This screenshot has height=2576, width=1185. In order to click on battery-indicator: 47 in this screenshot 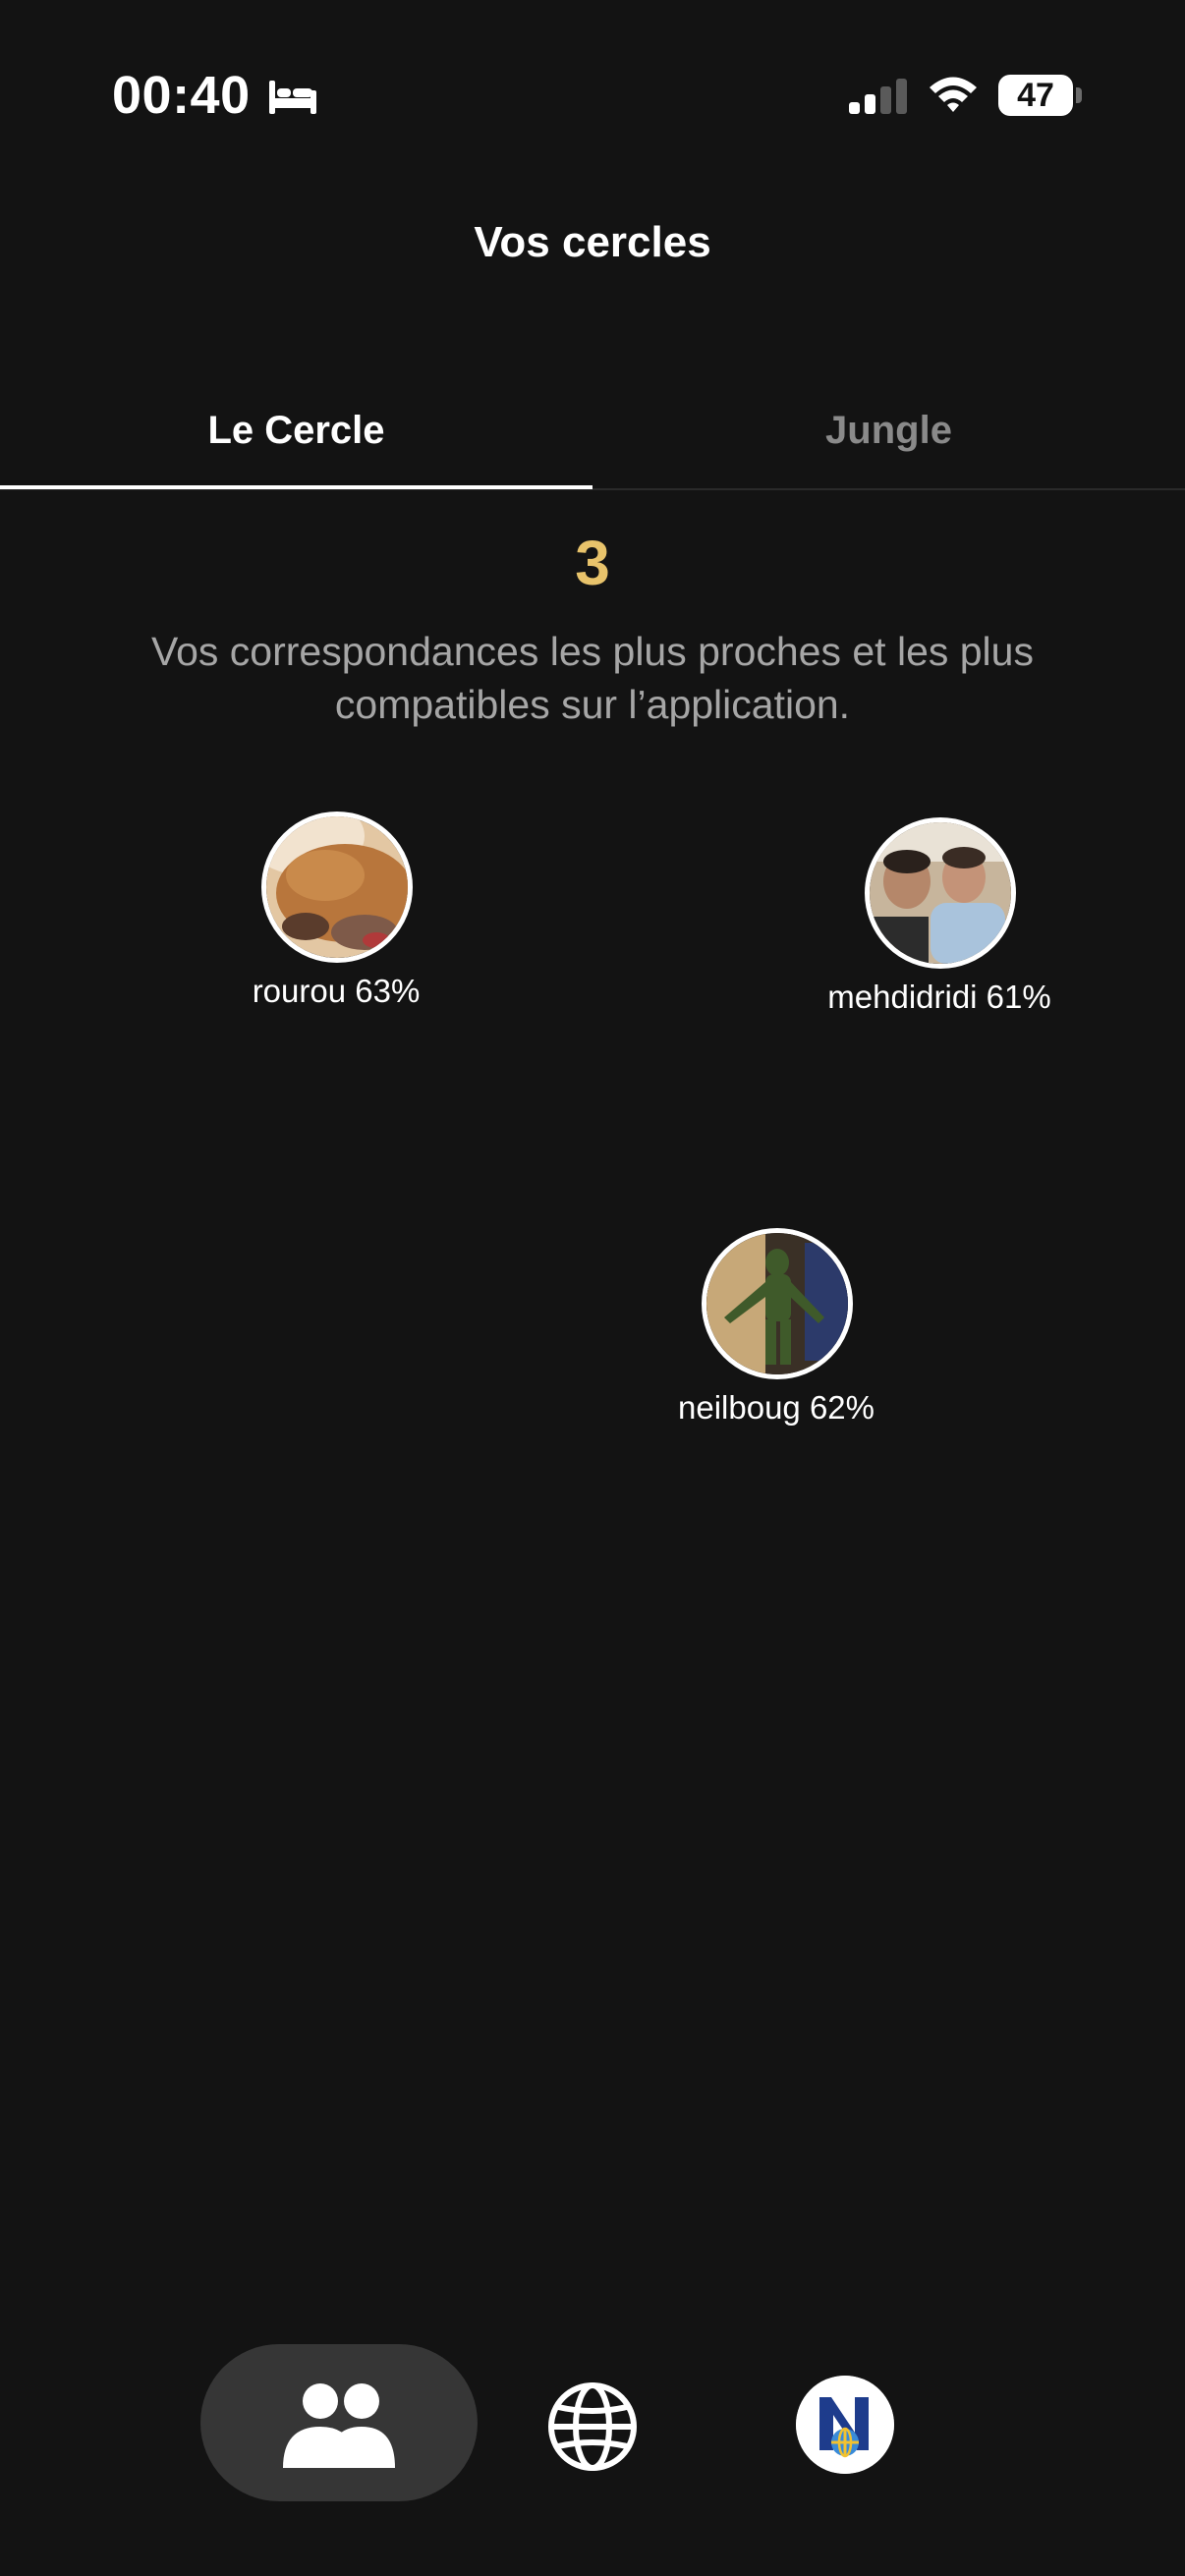, I will do `click(1035, 95)`.